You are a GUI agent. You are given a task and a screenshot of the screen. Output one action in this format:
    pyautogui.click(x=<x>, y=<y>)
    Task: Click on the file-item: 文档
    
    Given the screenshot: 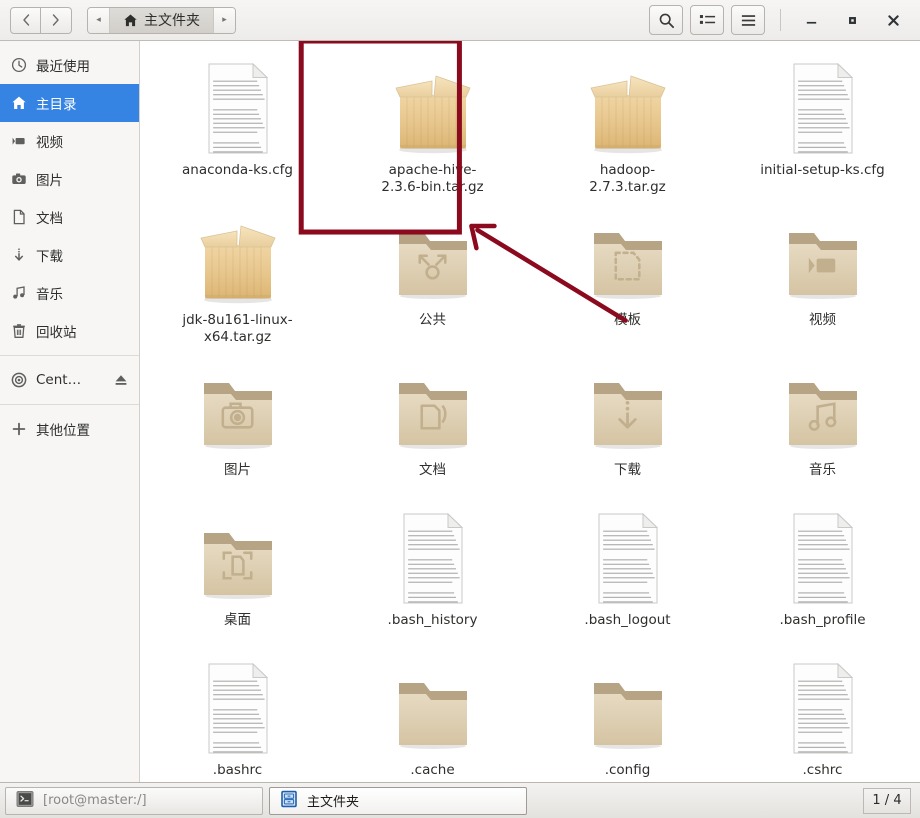 What is the action you would take?
    pyautogui.click(x=432, y=424)
    